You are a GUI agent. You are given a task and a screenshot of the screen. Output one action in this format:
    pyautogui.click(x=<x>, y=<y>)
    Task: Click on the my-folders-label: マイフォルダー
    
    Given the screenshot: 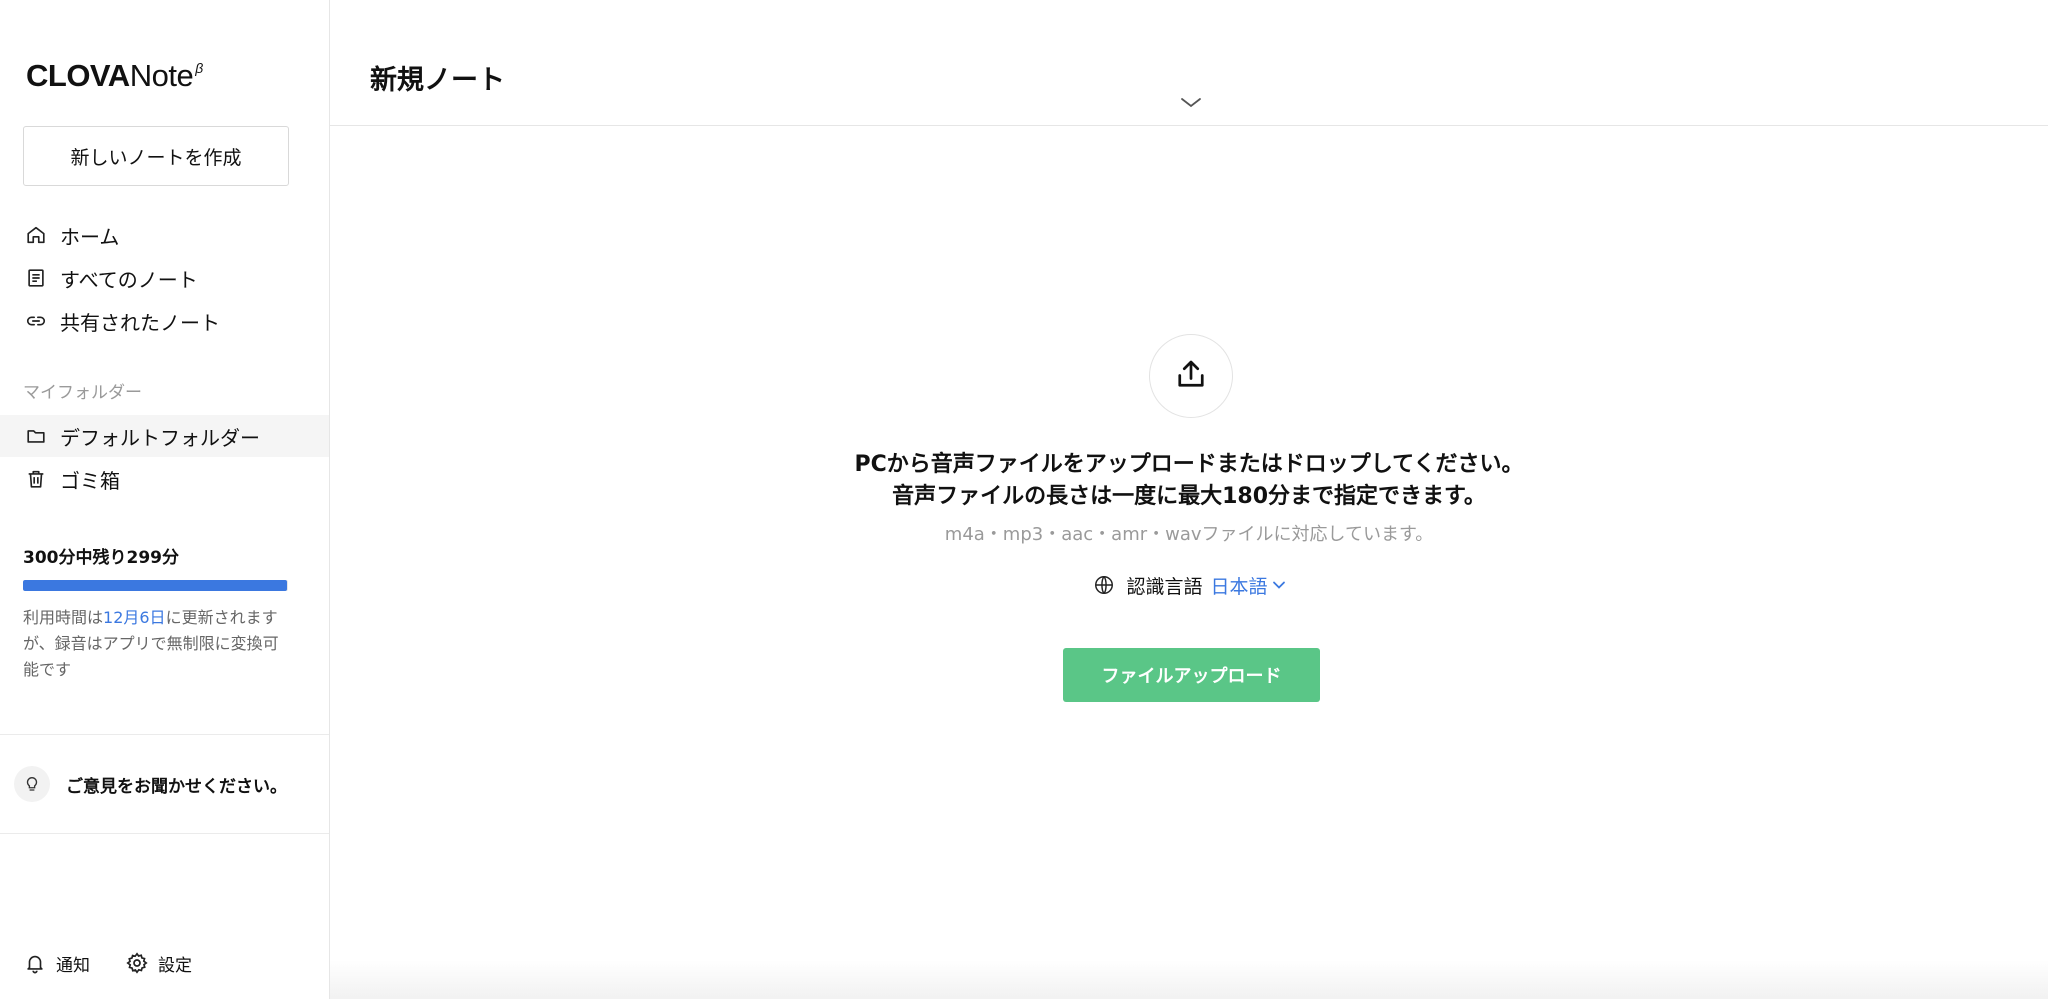 What is the action you would take?
    pyautogui.click(x=82, y=393)
    